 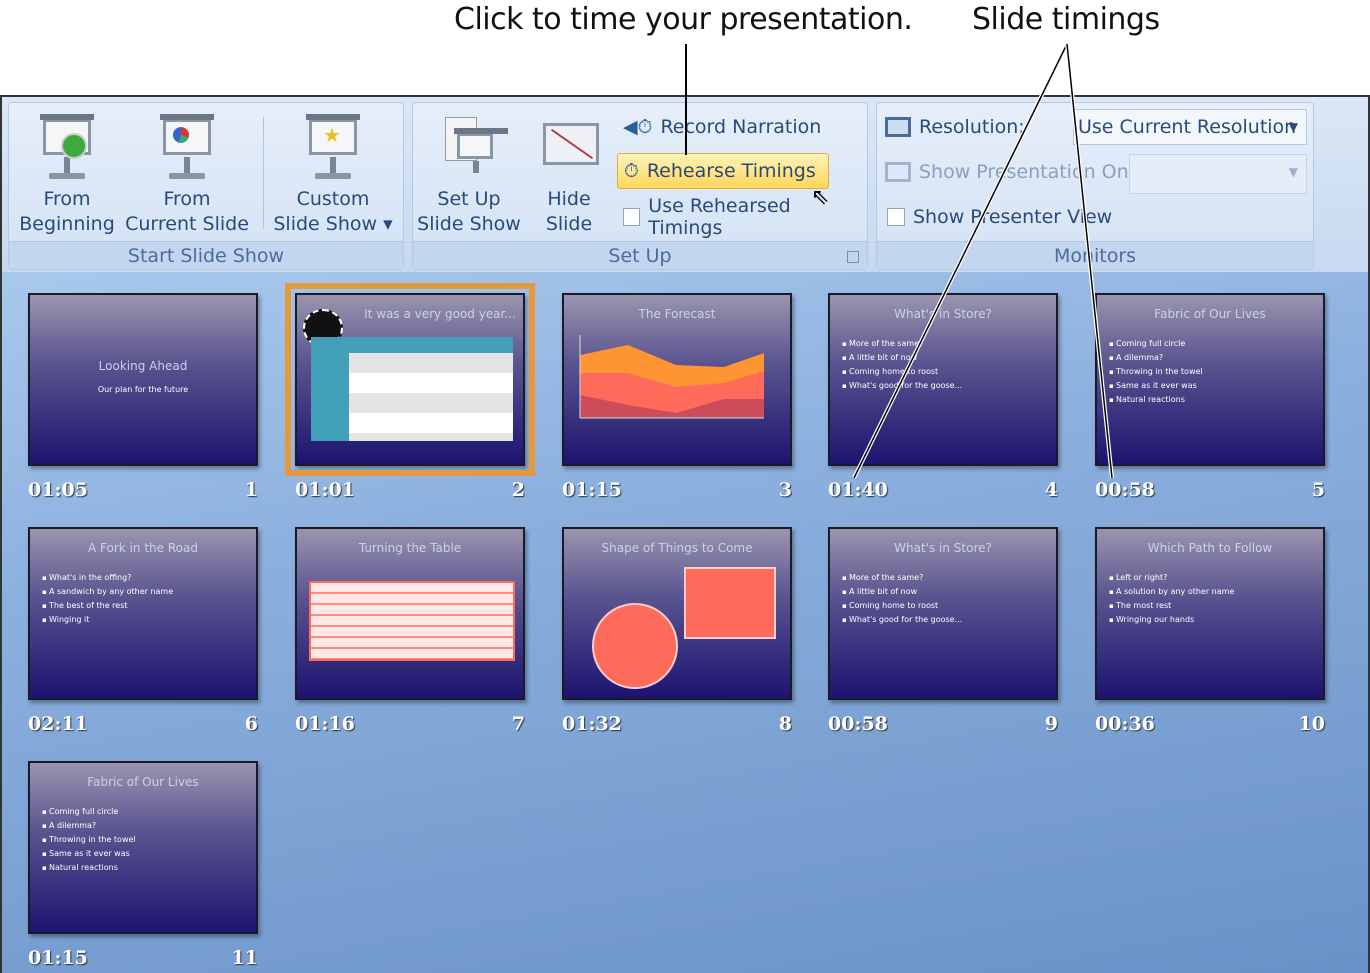 What do you see at coordinates (58, 724) in the screenshot?
I see `slide-timing: 02:11` at bounding box center [58, 724].